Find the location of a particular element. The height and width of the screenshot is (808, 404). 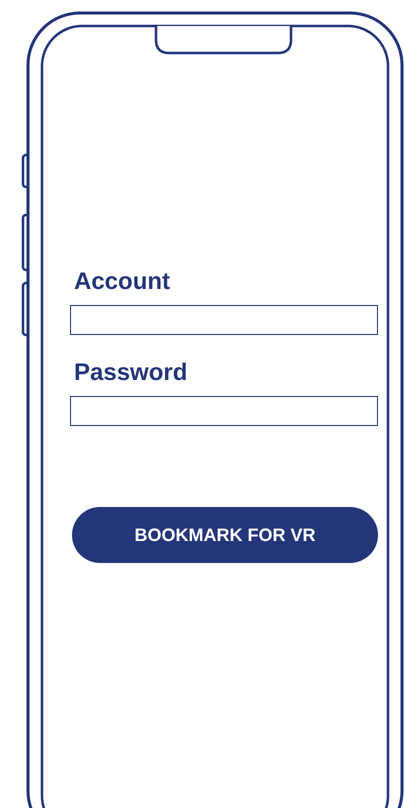

bookmark-button: BOOKMARK FOR VR is located at coordinates (225, 535).